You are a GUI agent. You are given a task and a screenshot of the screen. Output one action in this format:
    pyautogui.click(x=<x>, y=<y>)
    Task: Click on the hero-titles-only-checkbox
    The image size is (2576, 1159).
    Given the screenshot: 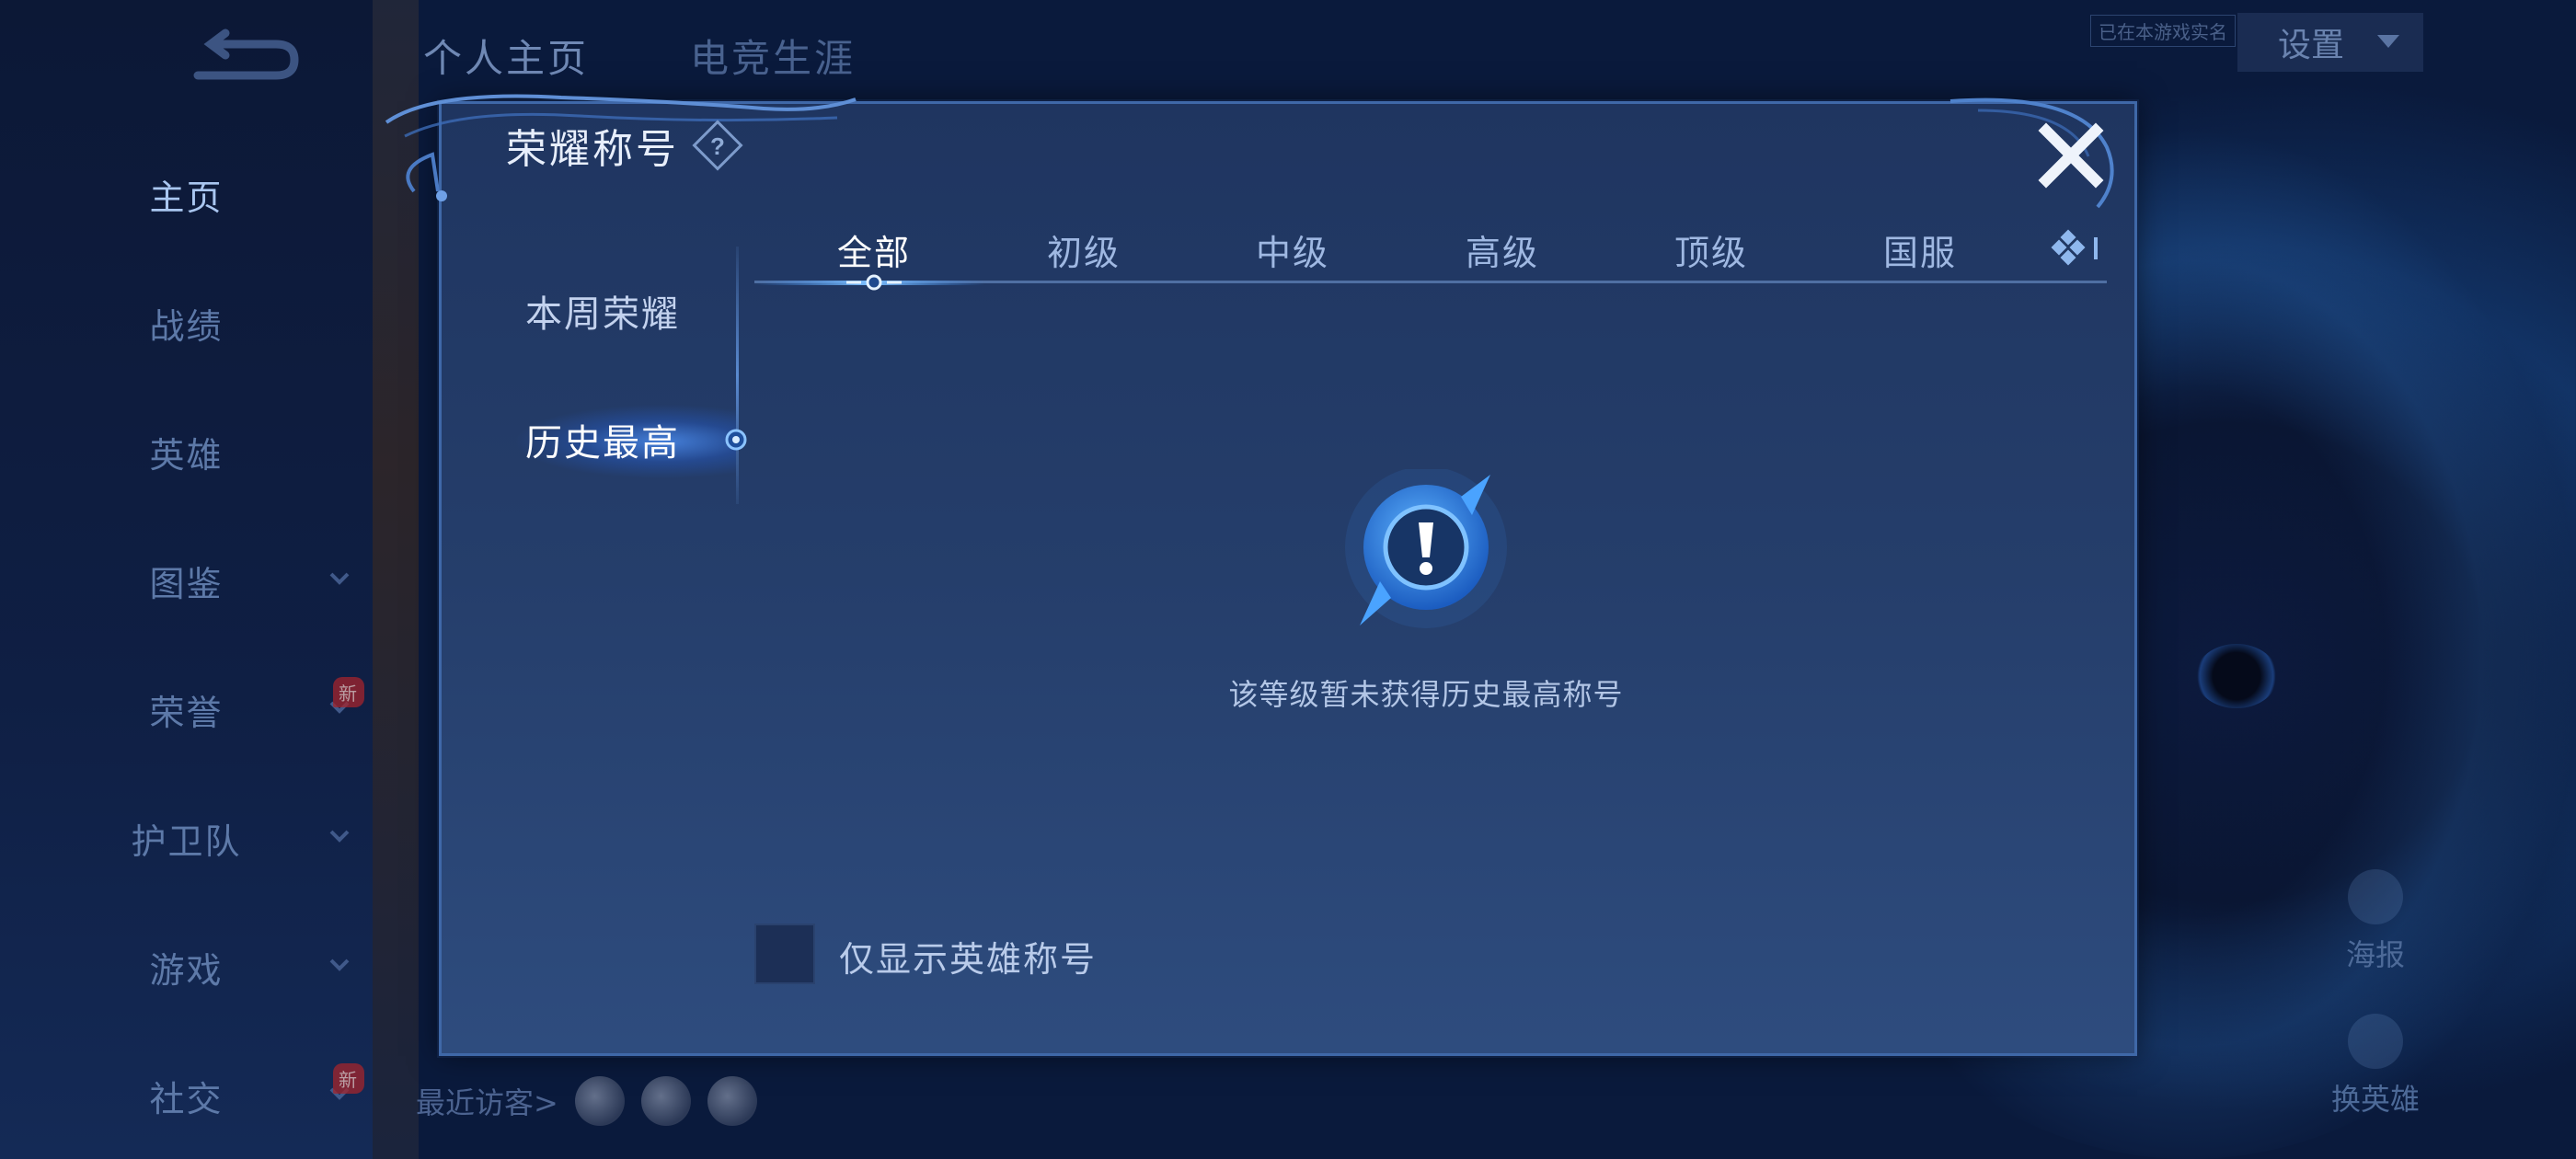 What is the action you would take?
    pyautogui.click(x=784, y=954)
    